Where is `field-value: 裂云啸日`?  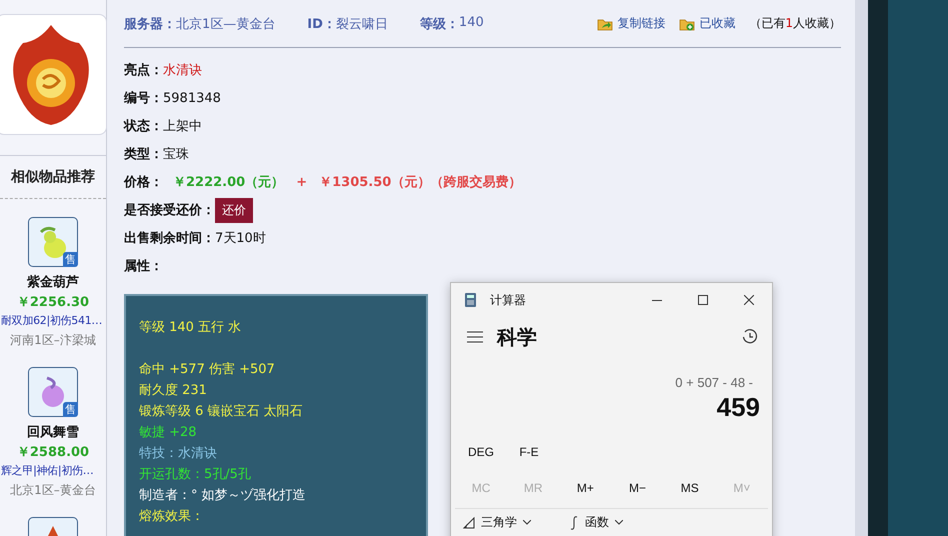
field-value: 裂云啸日 is located at coordinates (362, 24).